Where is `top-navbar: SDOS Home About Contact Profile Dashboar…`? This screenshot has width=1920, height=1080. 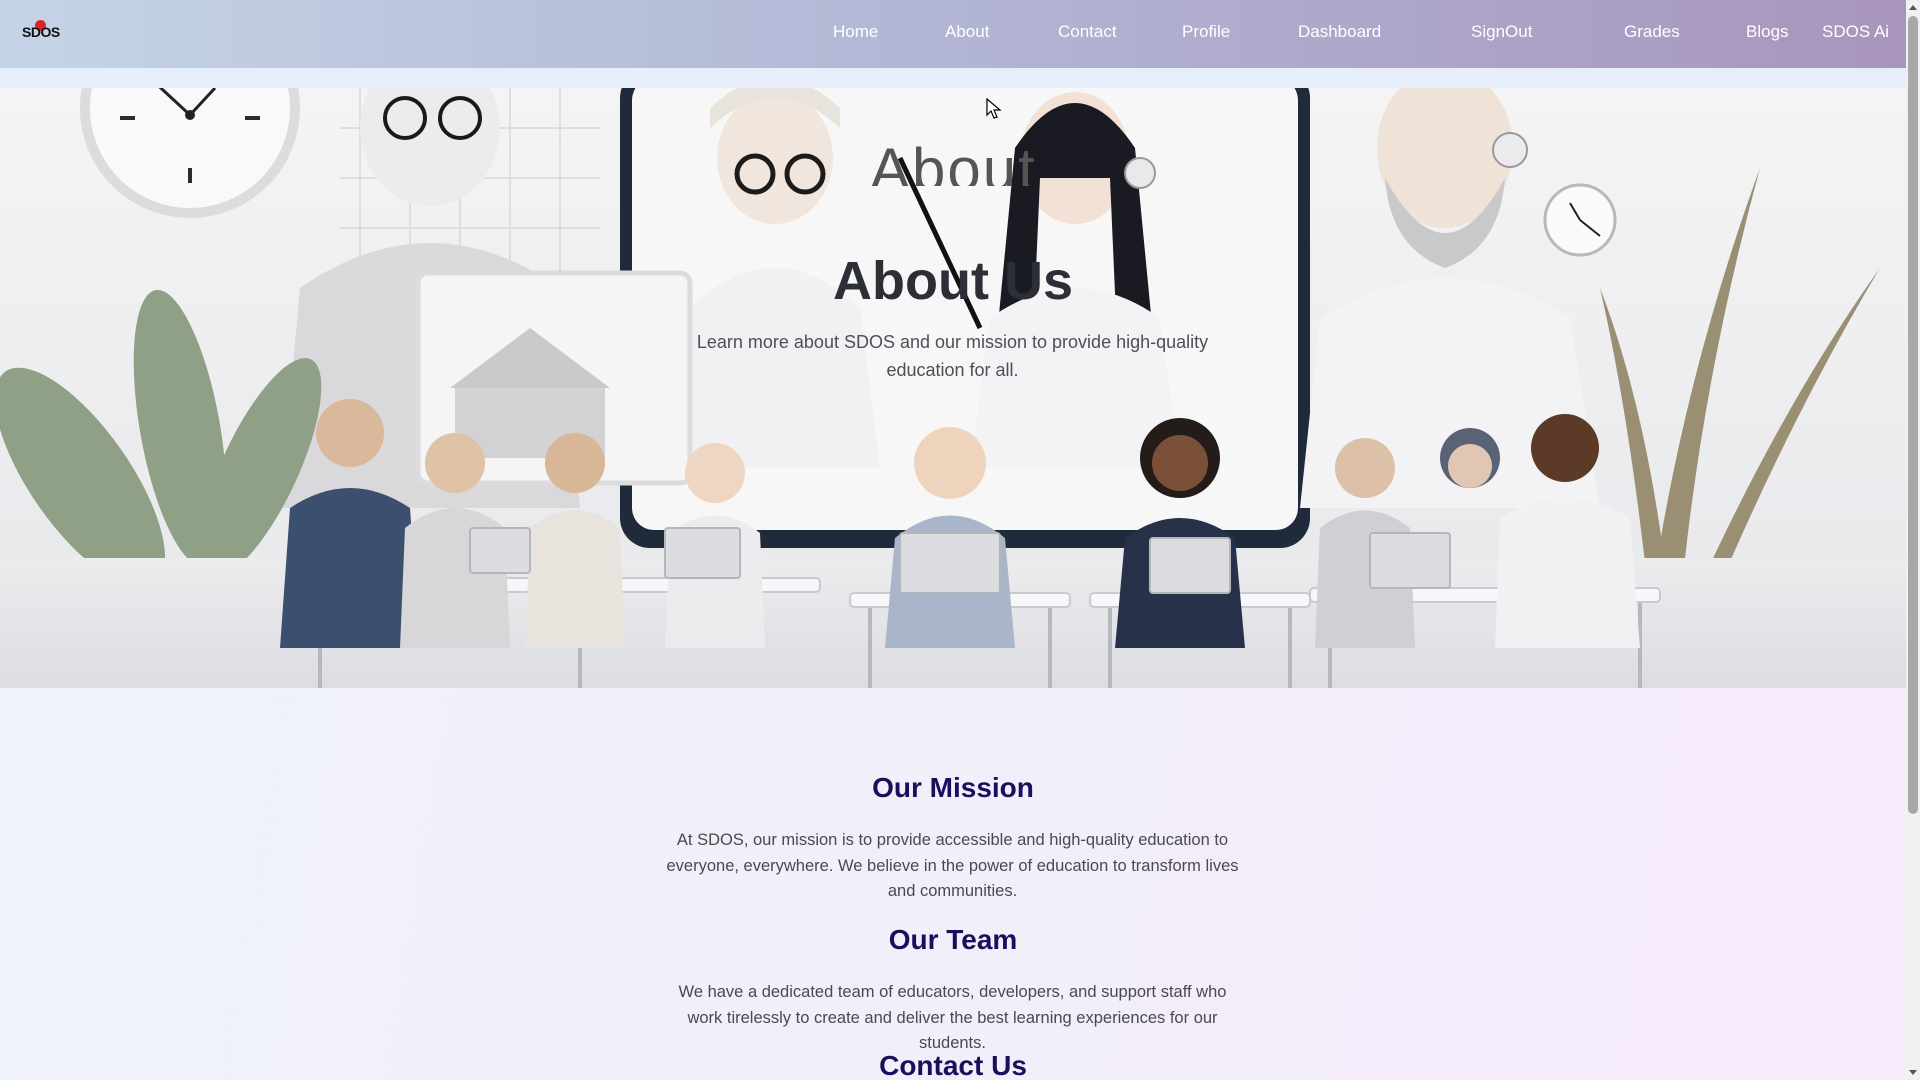 top-navbar: SDOS Home About Contact Profile Dashboar… is located at coordinates (953, 34).